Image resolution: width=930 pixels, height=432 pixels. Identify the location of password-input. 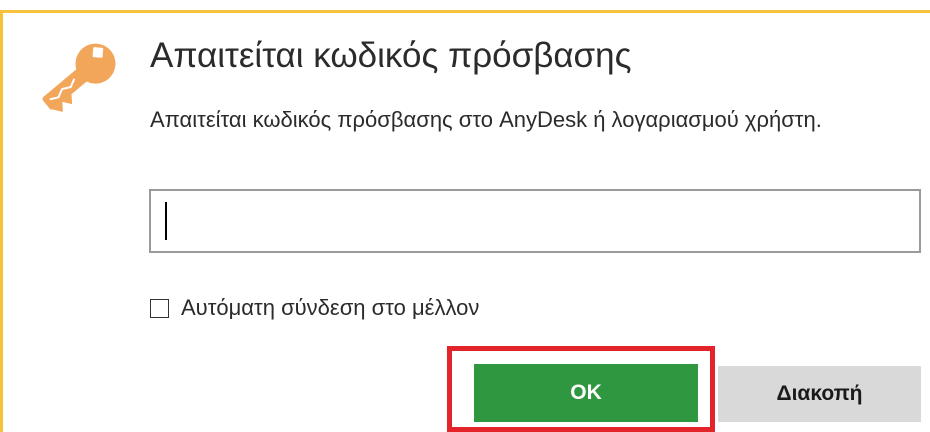
(535, 221).